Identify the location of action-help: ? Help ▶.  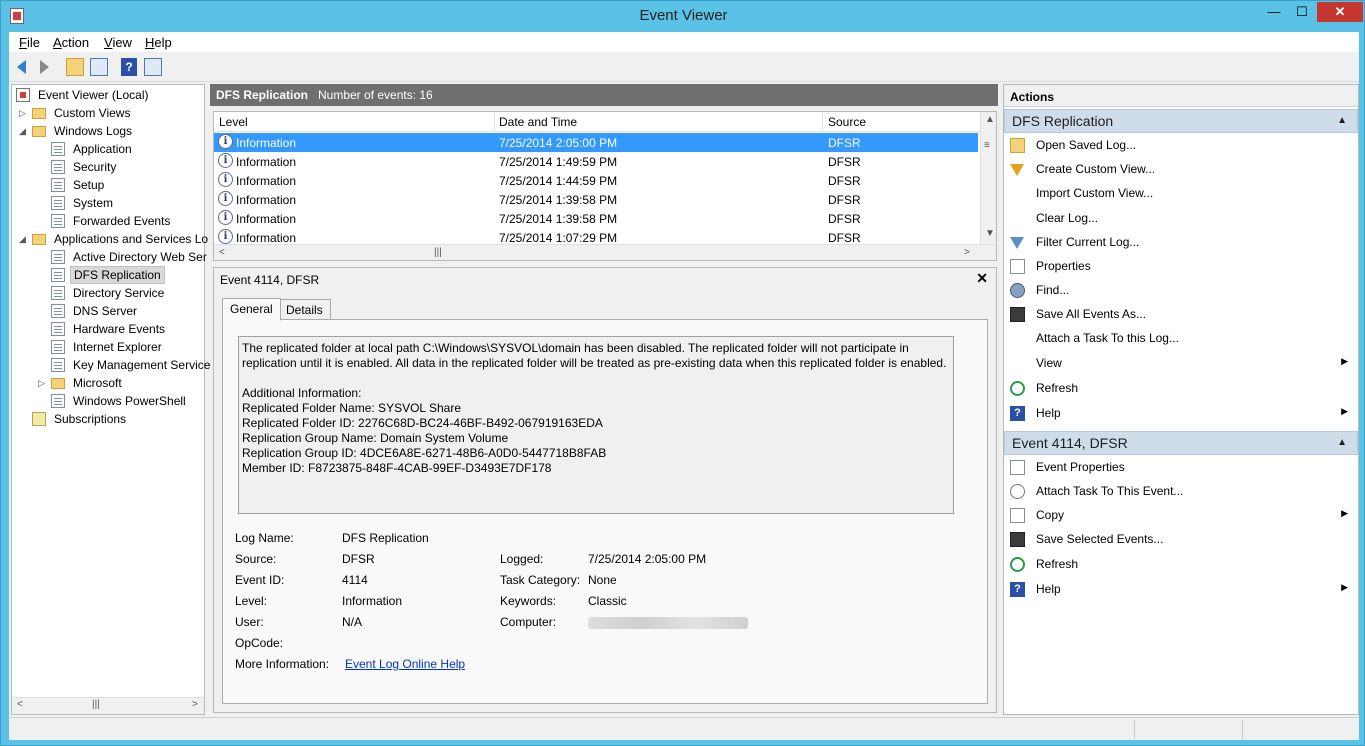
(1181, 413).